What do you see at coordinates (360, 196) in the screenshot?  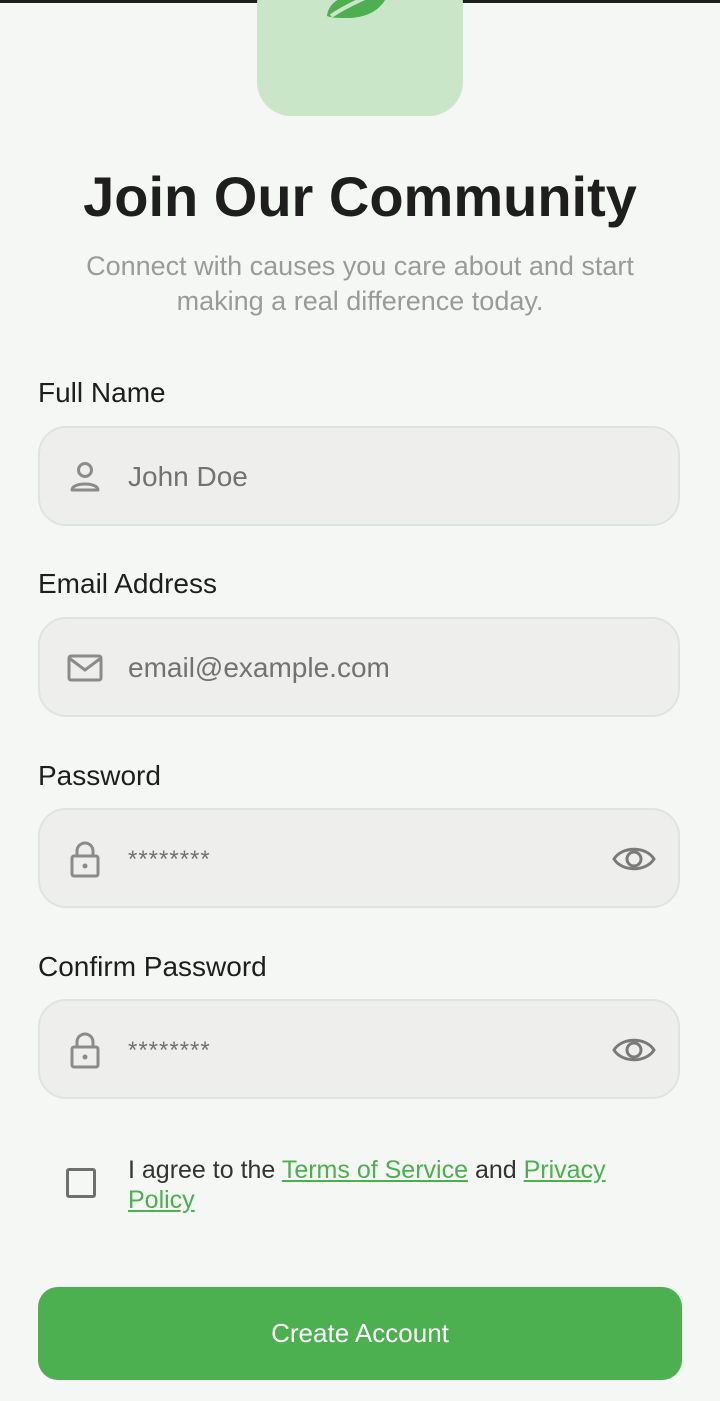 I see `page-title: Join Our Community` at bounding box center [360, 196].